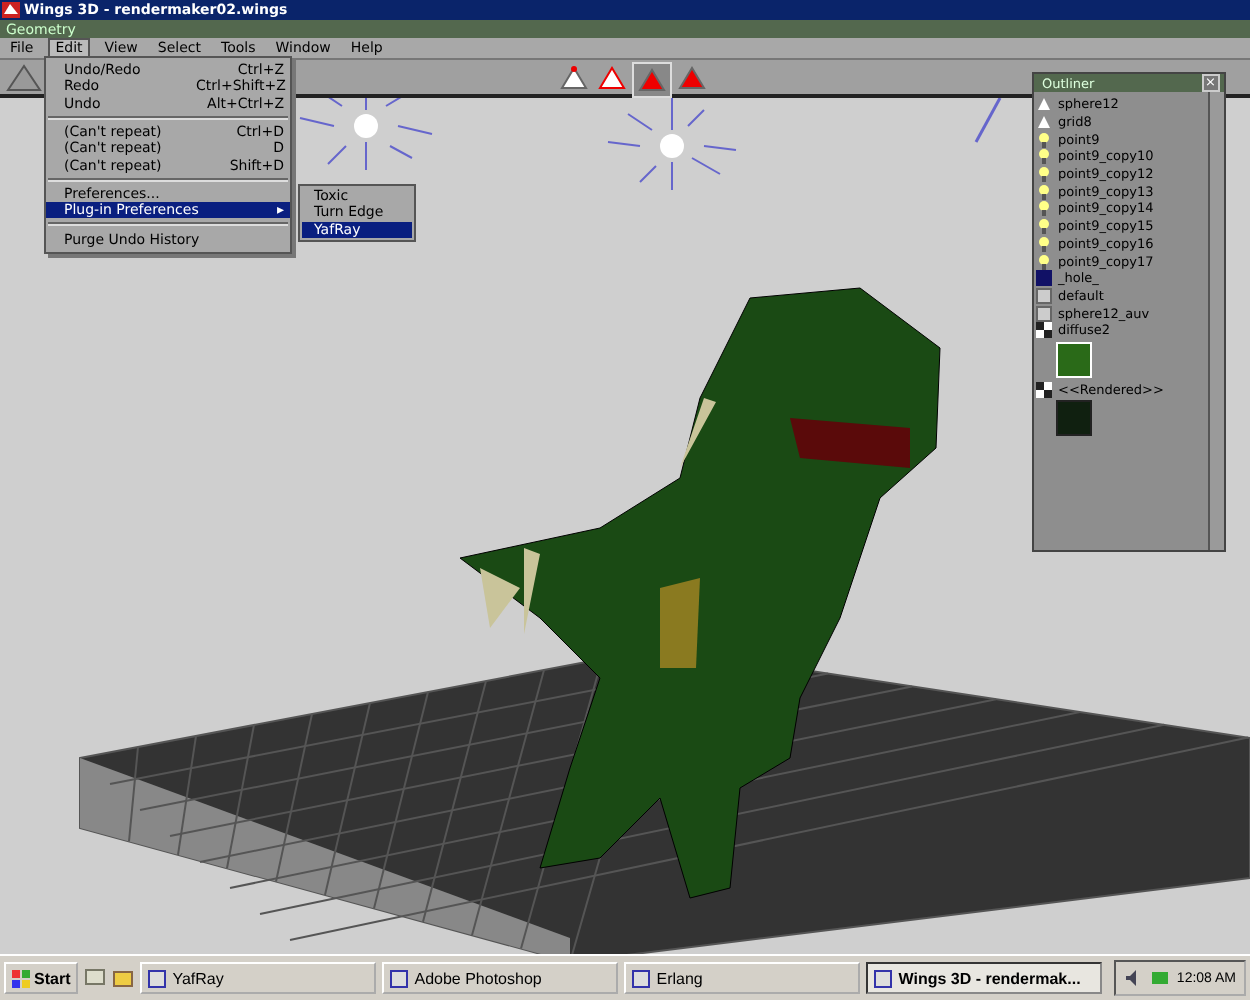 This screenshot has width=1250, height=1000. What do you see at coordinates (742, 978) in the screenshot?
I see `taskbar-button: Erlang` at bounding box center [742, 978].